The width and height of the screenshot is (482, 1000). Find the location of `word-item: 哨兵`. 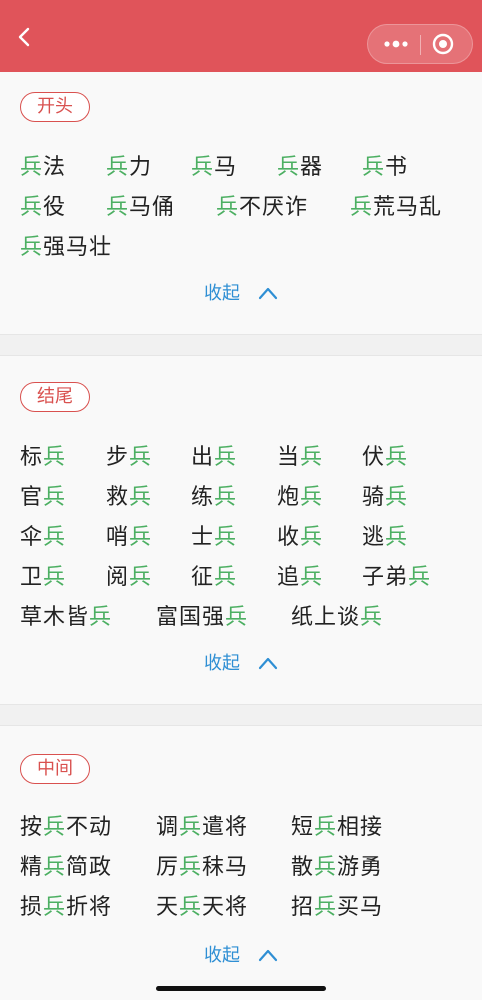

word-item: 哨兵 is located at coordinates (129, 538).